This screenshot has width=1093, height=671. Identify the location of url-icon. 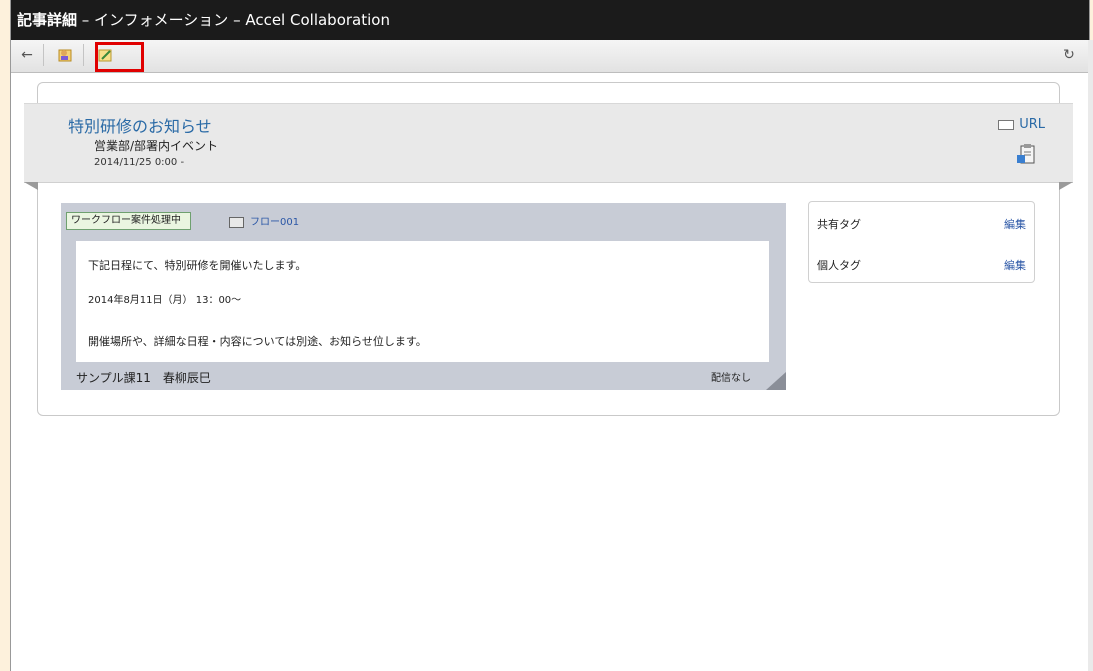
(1006, 124).